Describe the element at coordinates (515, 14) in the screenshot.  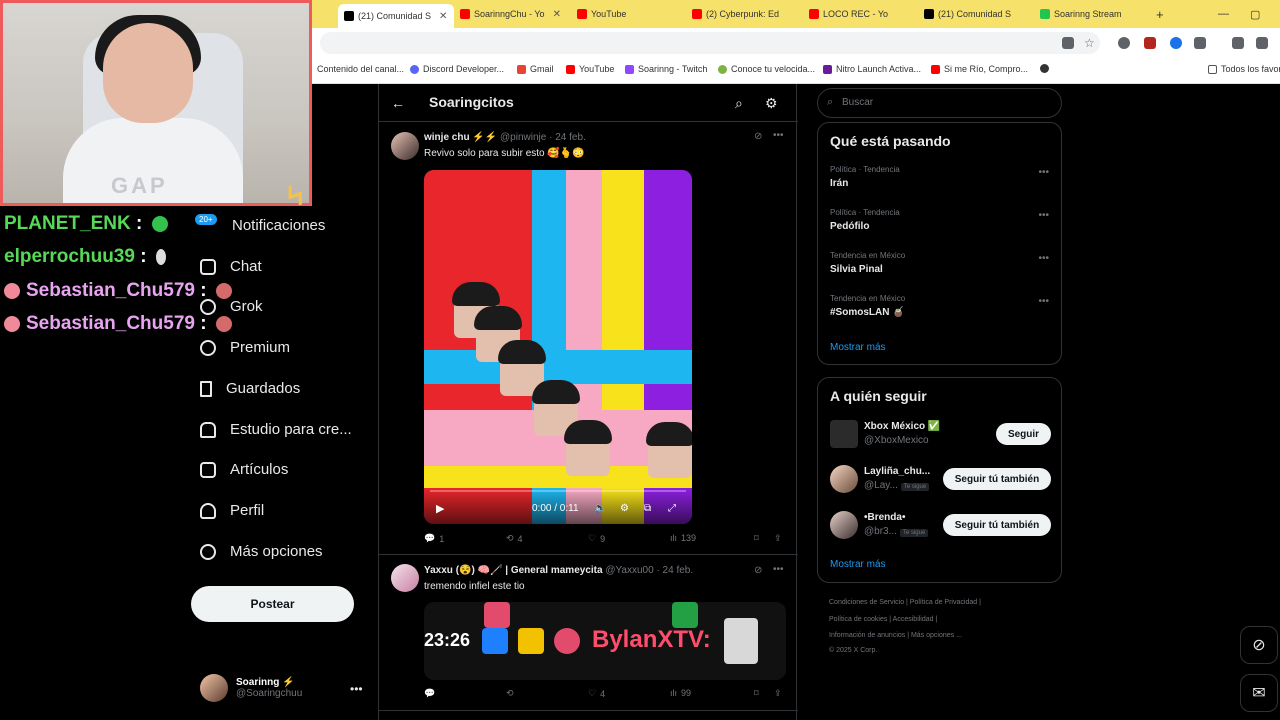
I see `tab-soarinngchu: SoarinngChu - Yo ✕` at that location.